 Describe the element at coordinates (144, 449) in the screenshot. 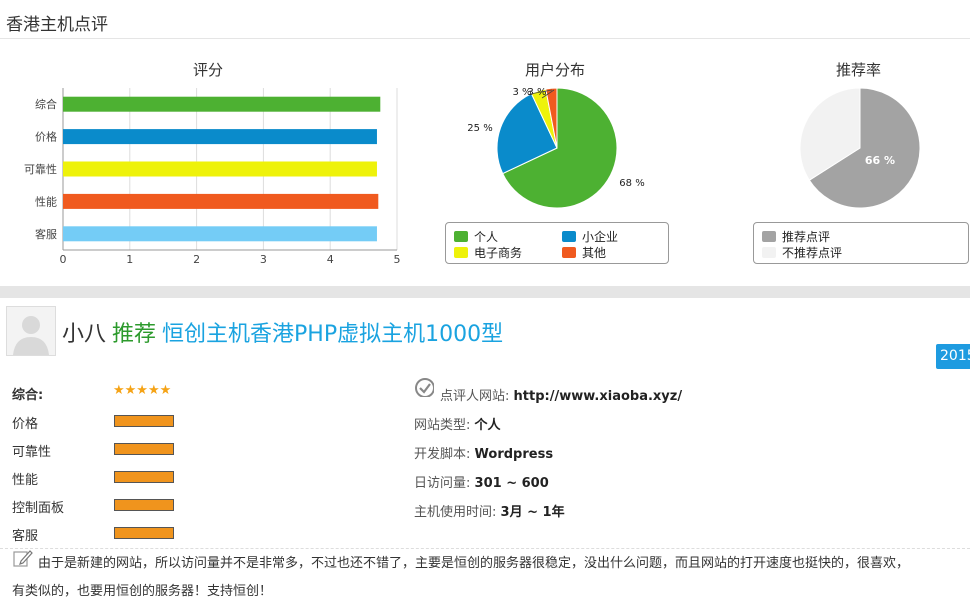

I see `rating-bar-reliability` at that location.